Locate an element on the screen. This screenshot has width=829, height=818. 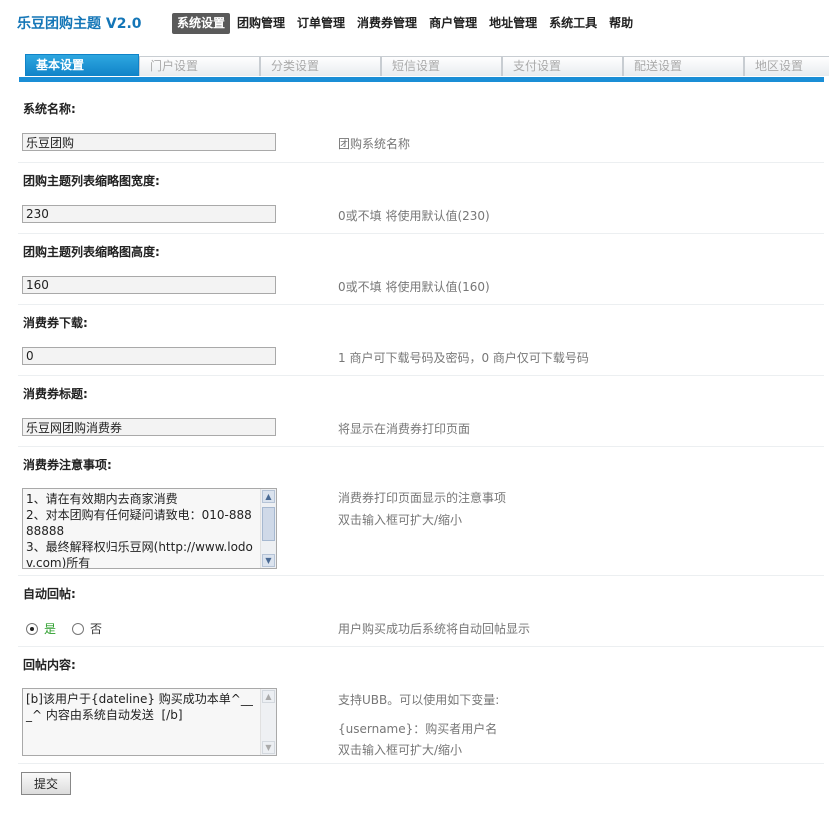
nav-group-buy-management: 团购管理 is located at coordinates (261, 23).